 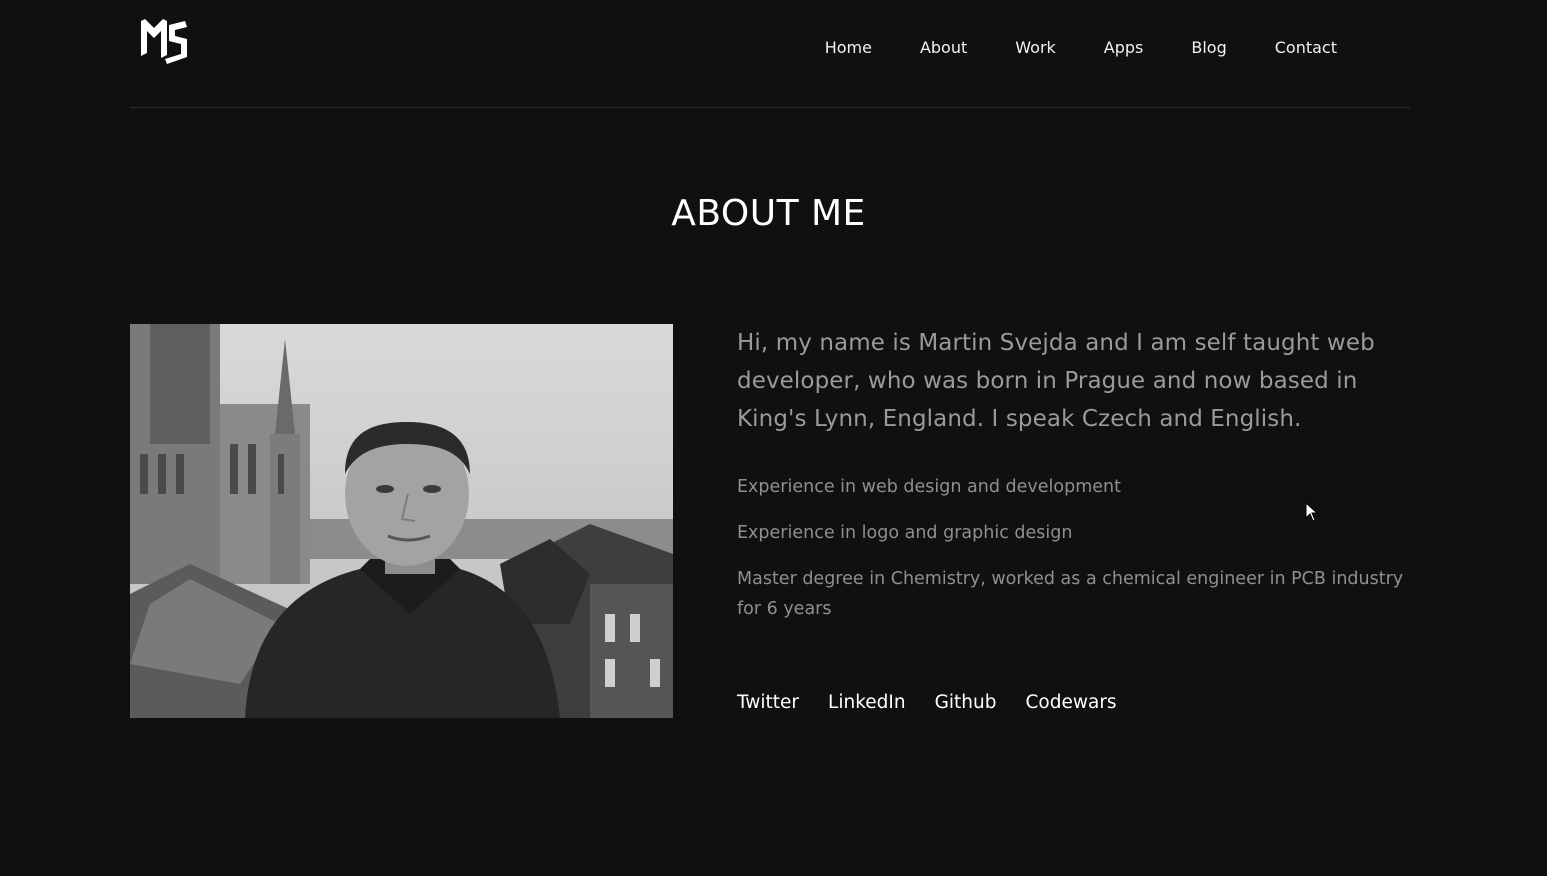 I want to click on site-header: Home About Work Apps Blog Contact, so click(x=770, y=54).